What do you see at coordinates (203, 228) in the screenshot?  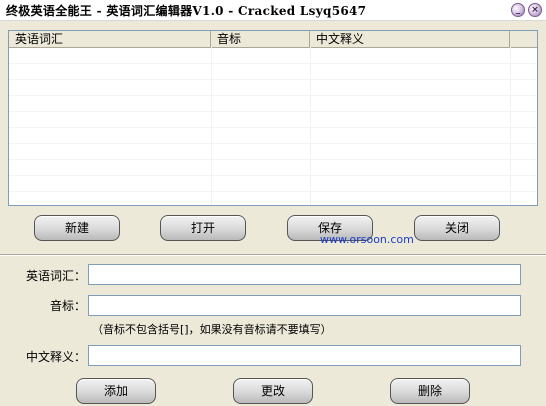 I see `open-button: 打开` at bounding box center [203, 228].